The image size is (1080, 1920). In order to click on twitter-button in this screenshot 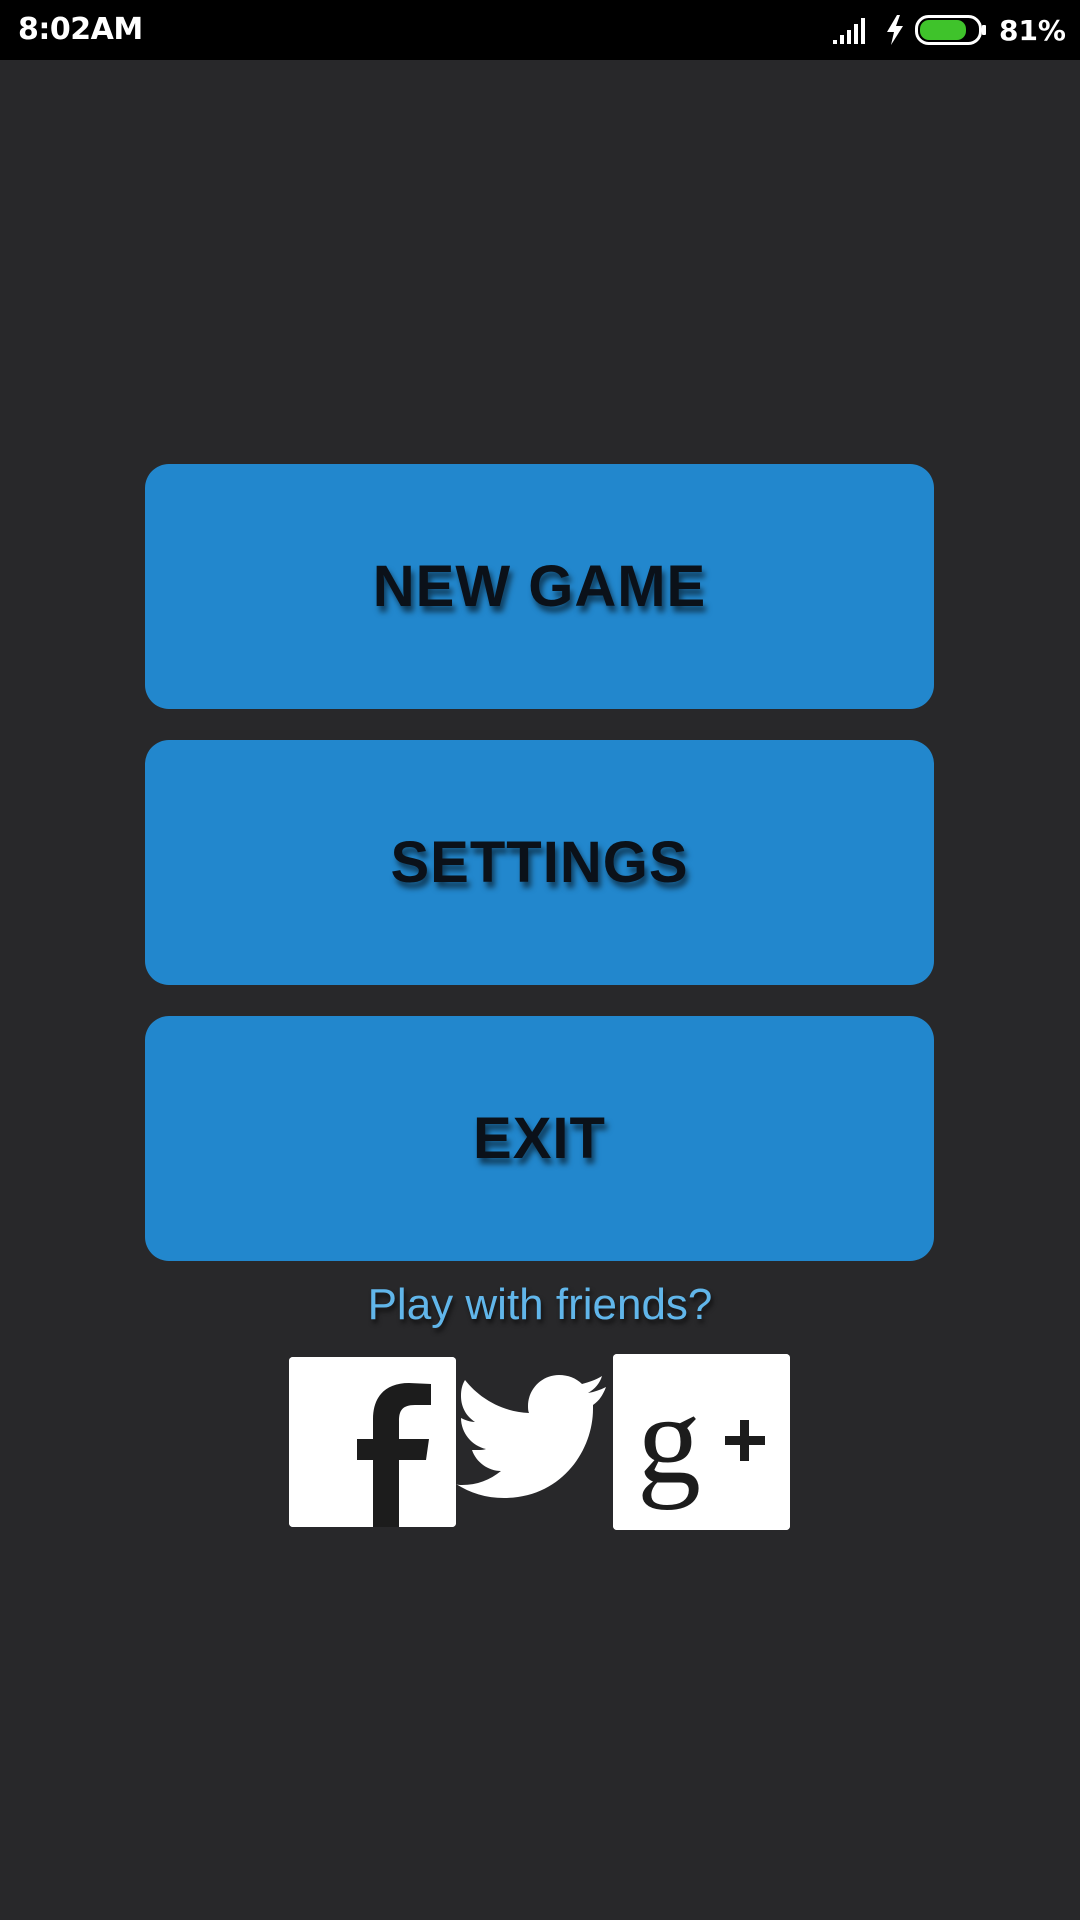, I will do `click(534, 1442)`.